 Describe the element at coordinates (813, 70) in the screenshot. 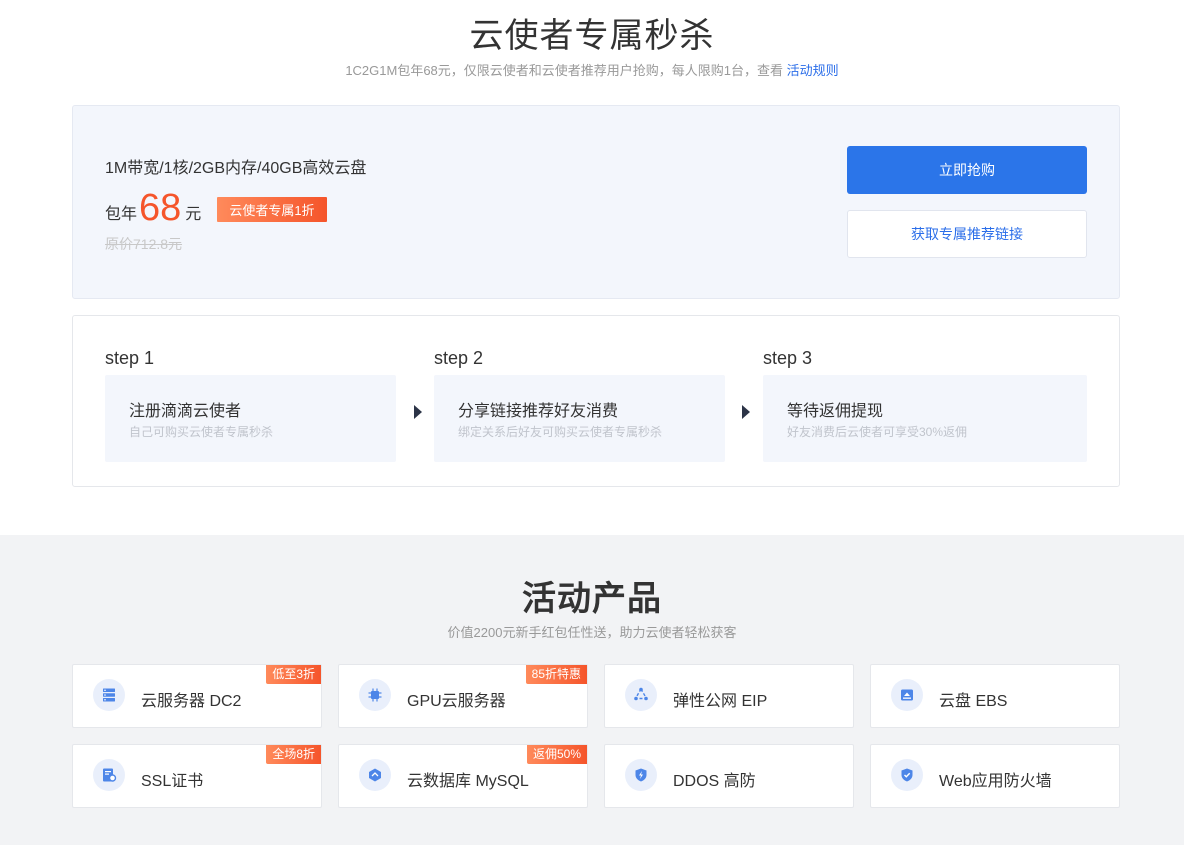

I see `rules-link: 活动规则` at that location.